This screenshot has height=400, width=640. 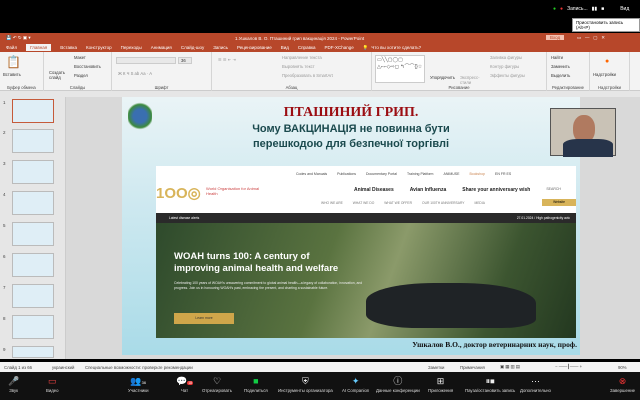 What do you see at coordinates (535, 384) in the screenshot?
I see `more-button: ⋯ Дополнительно` at bounding box center [535, 384].